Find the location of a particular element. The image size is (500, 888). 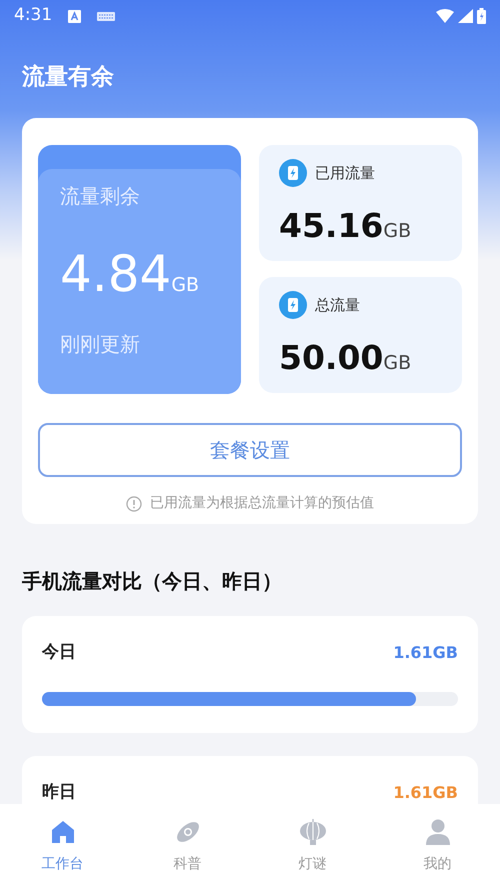

tab-item: 工作台 is located at coordinates (62, 846).